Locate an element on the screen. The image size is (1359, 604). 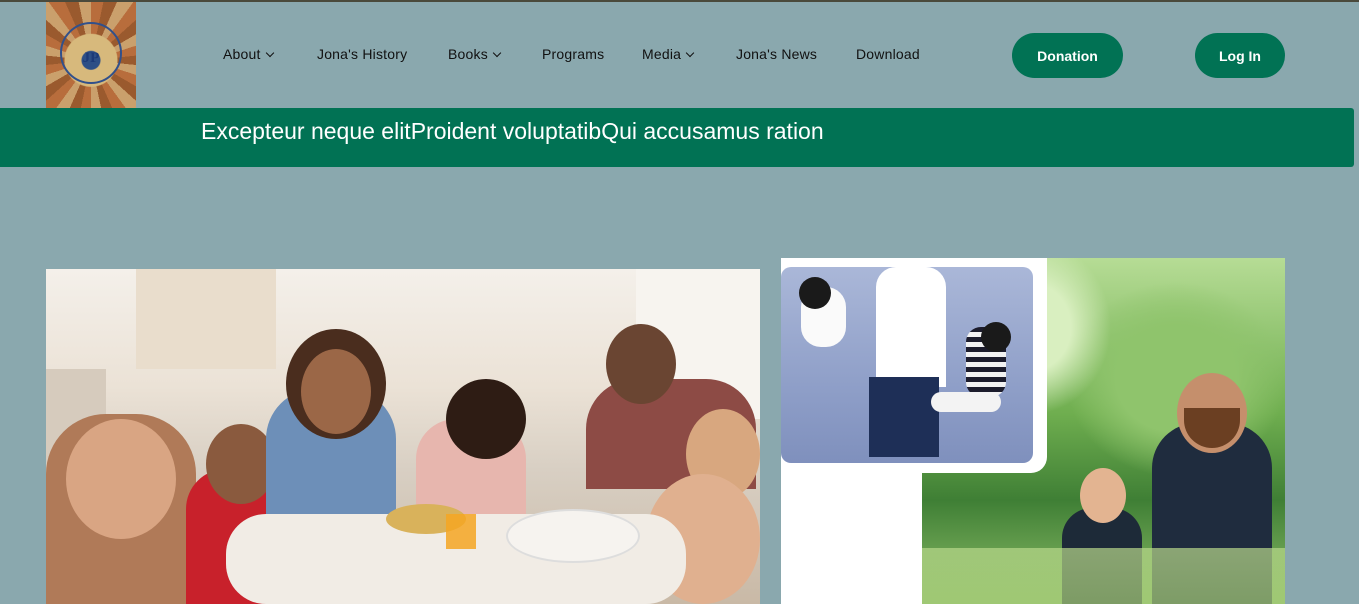
nav-item-jonas-news: Jona's News is located at coordinates (776, 54).